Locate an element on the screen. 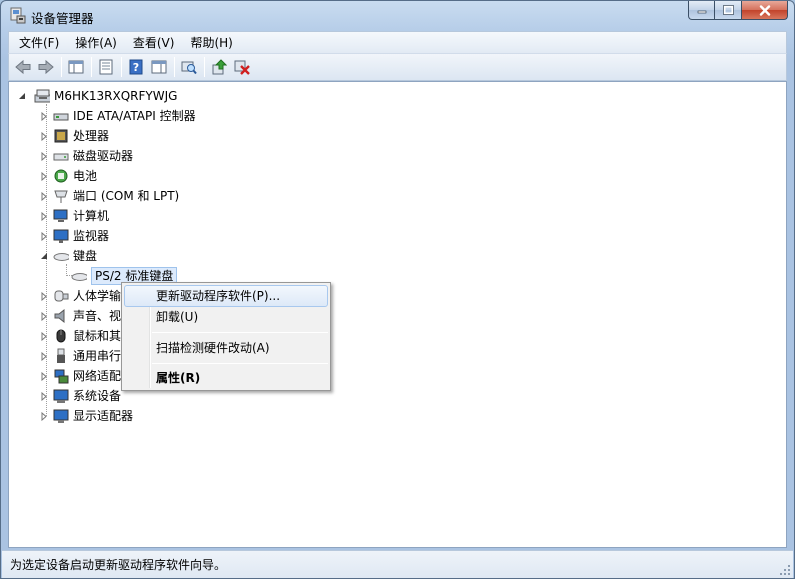 Image resolution: width=795 pixels, height=579 pixels. minimize-button is located at coordinates (701, 10).